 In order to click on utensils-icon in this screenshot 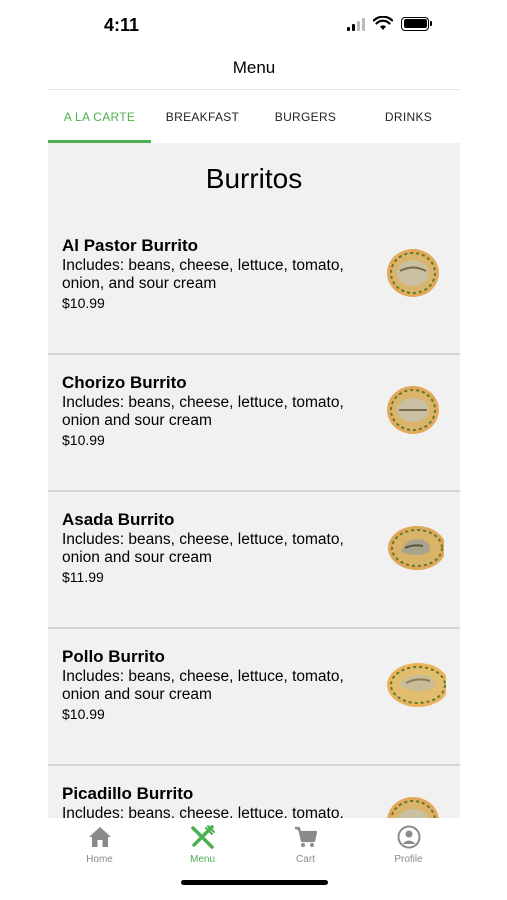, I will do `click(202, 837)`.